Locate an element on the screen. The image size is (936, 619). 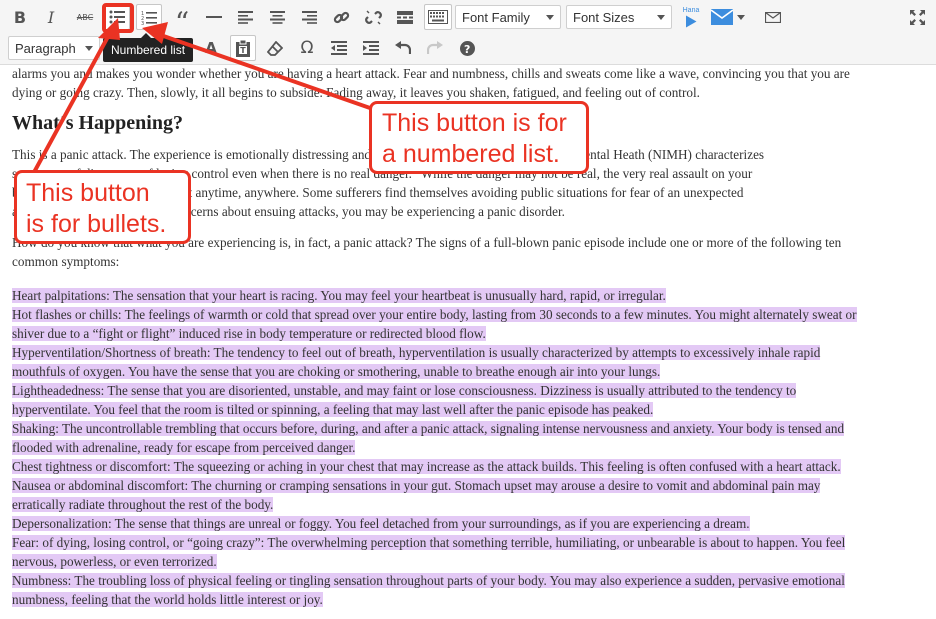
numbered-list-tooltip: Numbered list is located at coordinates (148, 47).